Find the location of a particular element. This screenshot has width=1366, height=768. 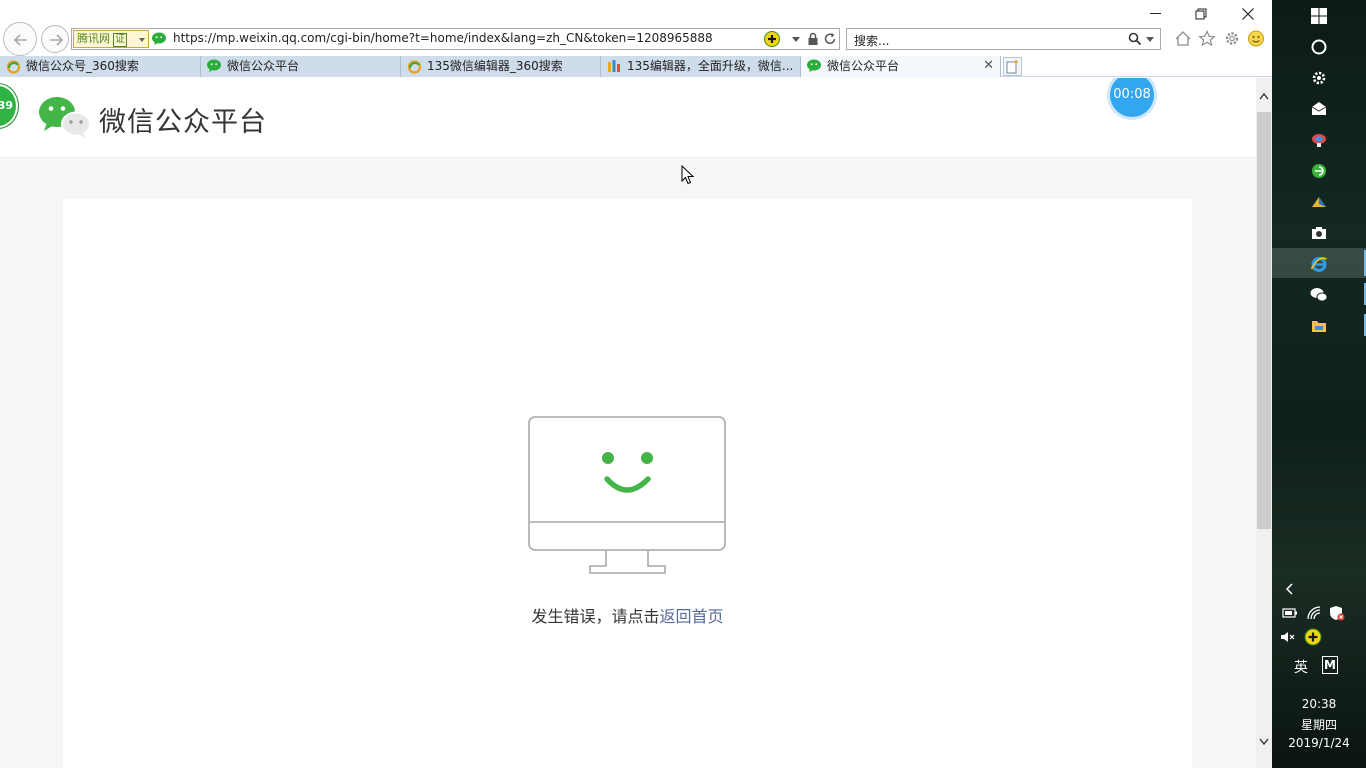

mail-icon is located at coordinates (1319, 108).